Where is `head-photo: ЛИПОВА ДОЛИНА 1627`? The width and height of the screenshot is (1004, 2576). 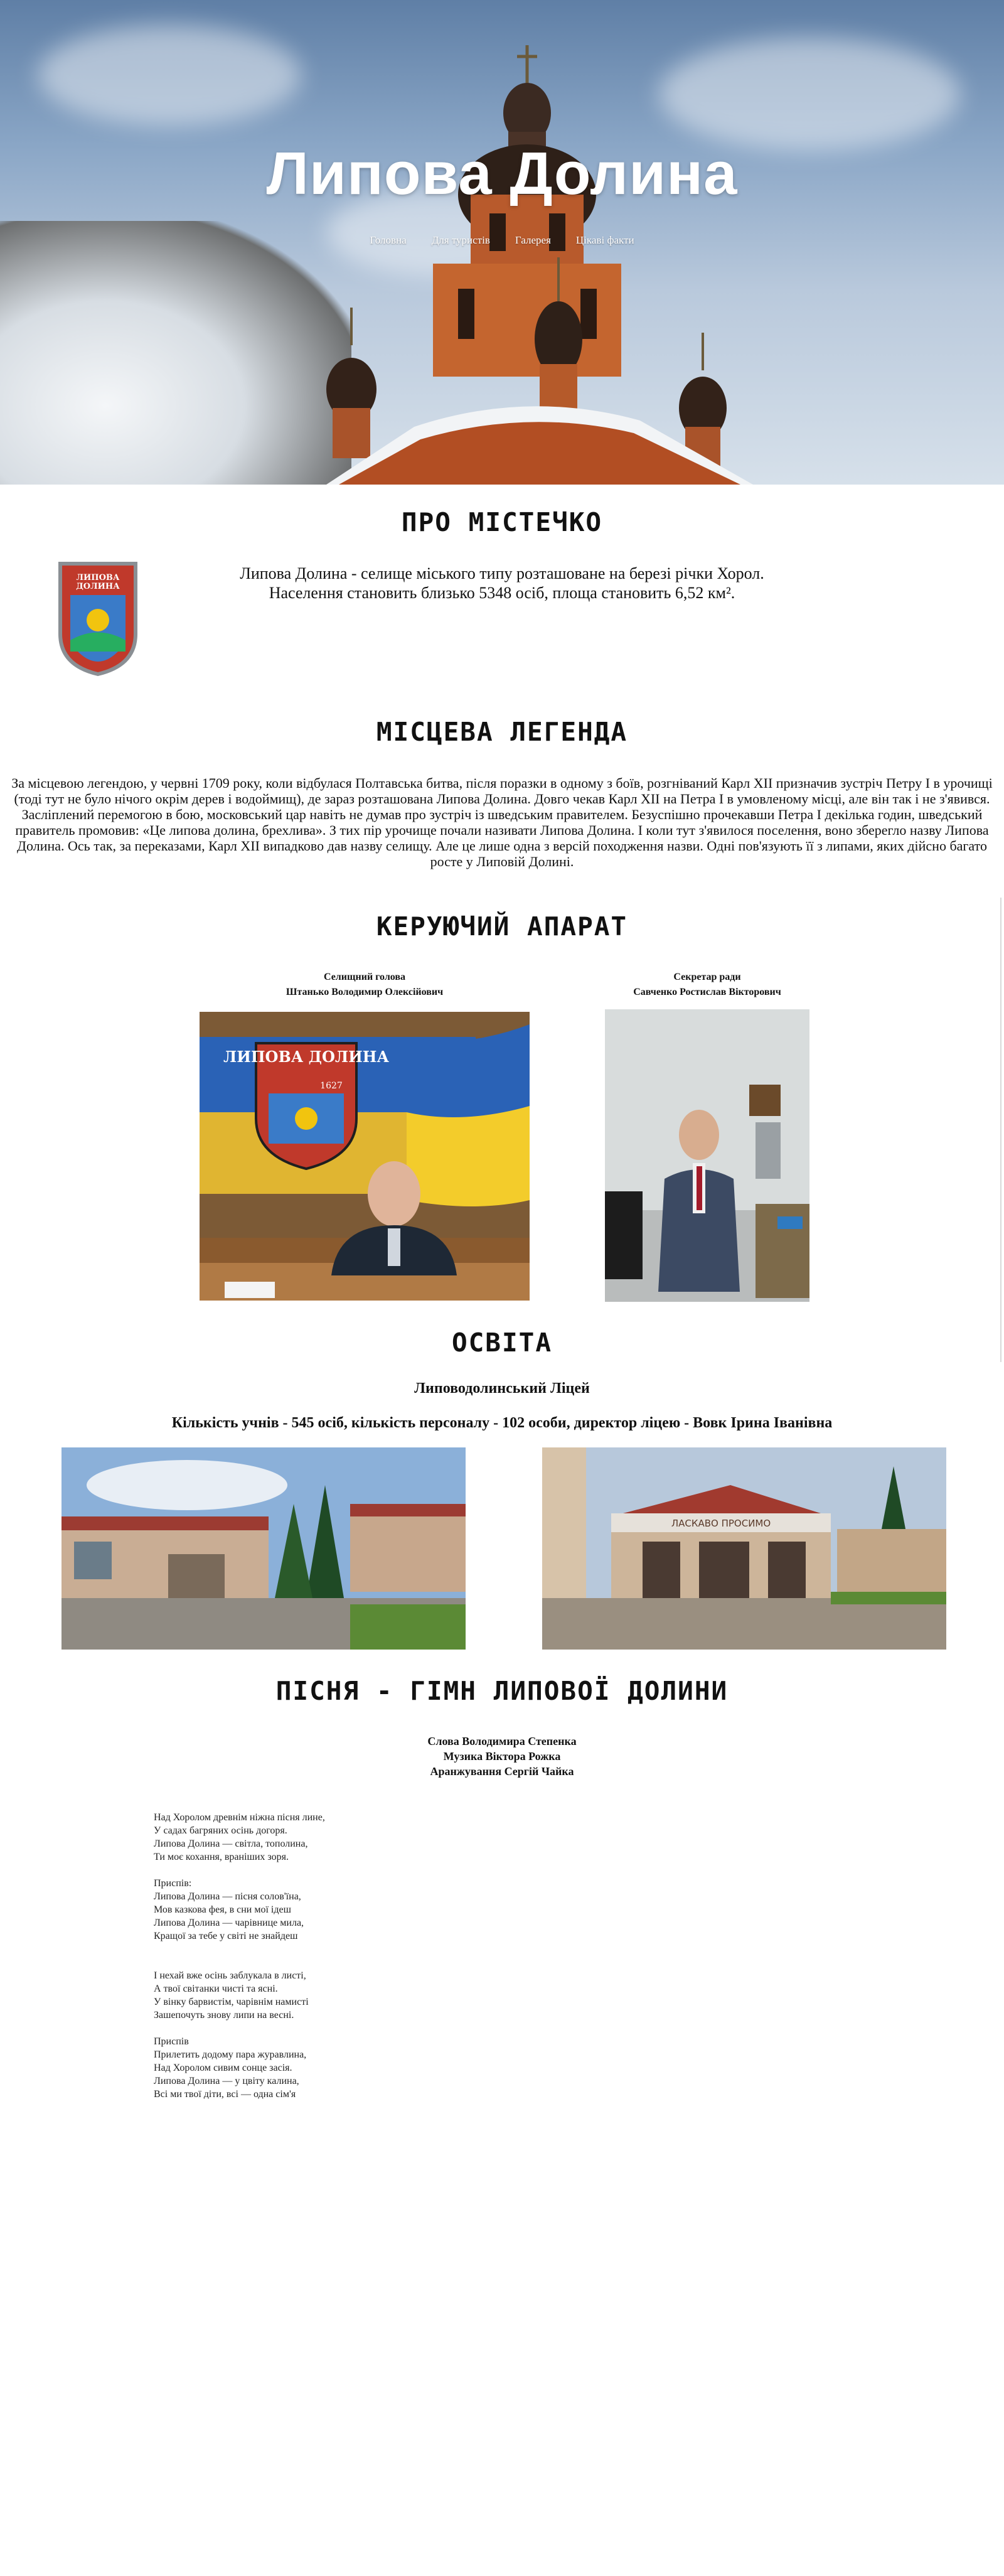 head-photo: ЛИПОВА ДОЛИНА 1627 is located at coordinates (365, 1156).